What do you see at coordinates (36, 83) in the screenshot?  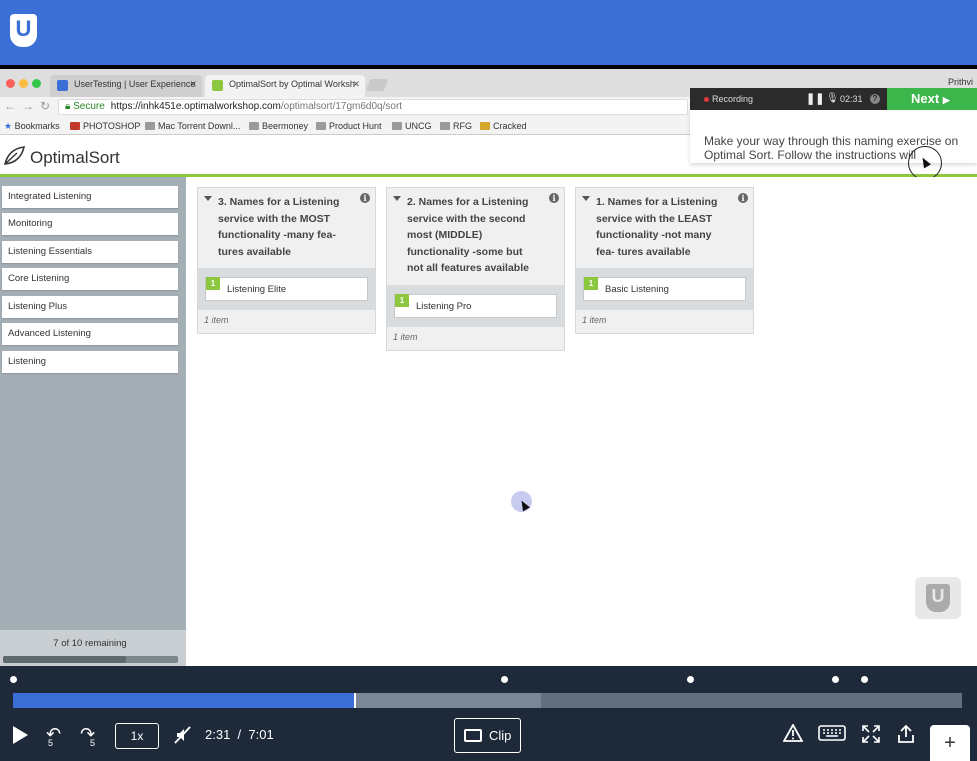 I see `maximize-window-dot` at bounding box center [36, 83].